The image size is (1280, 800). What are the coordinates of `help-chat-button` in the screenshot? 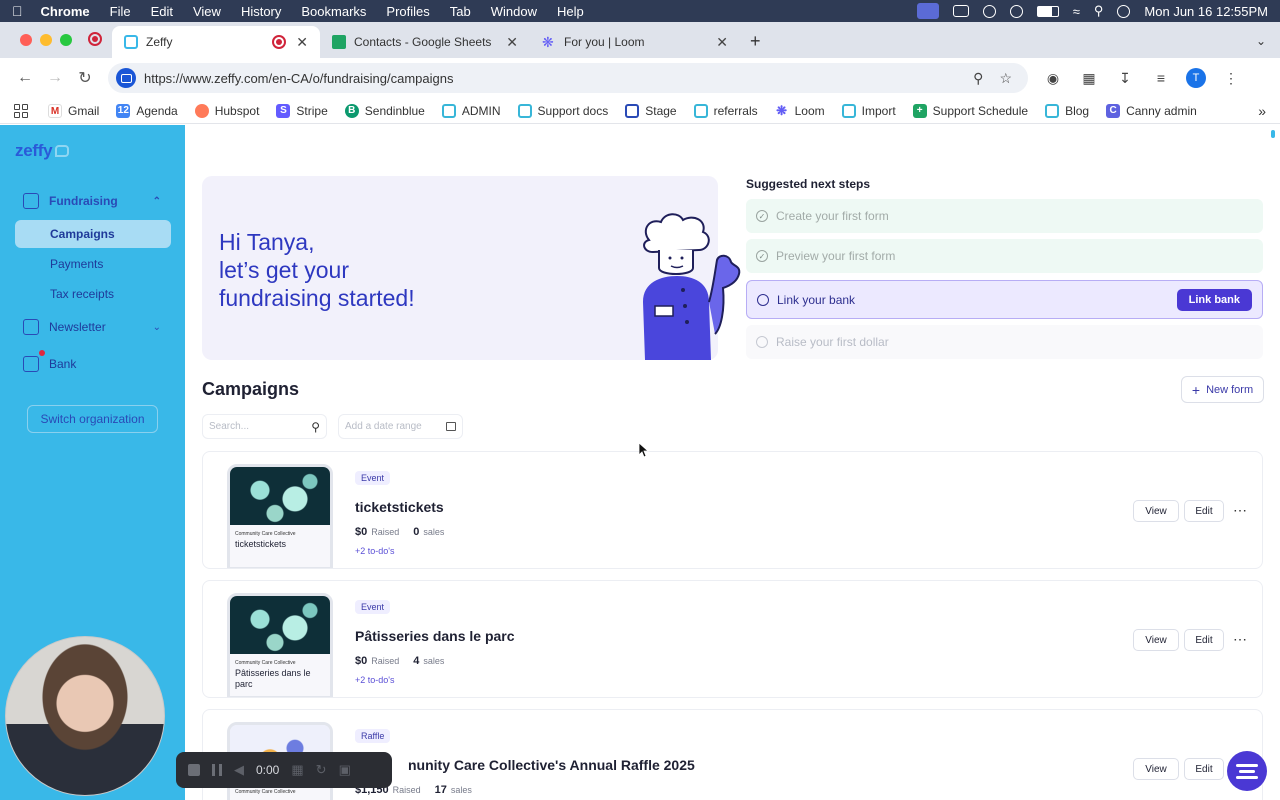 It's located at (1247, 771).